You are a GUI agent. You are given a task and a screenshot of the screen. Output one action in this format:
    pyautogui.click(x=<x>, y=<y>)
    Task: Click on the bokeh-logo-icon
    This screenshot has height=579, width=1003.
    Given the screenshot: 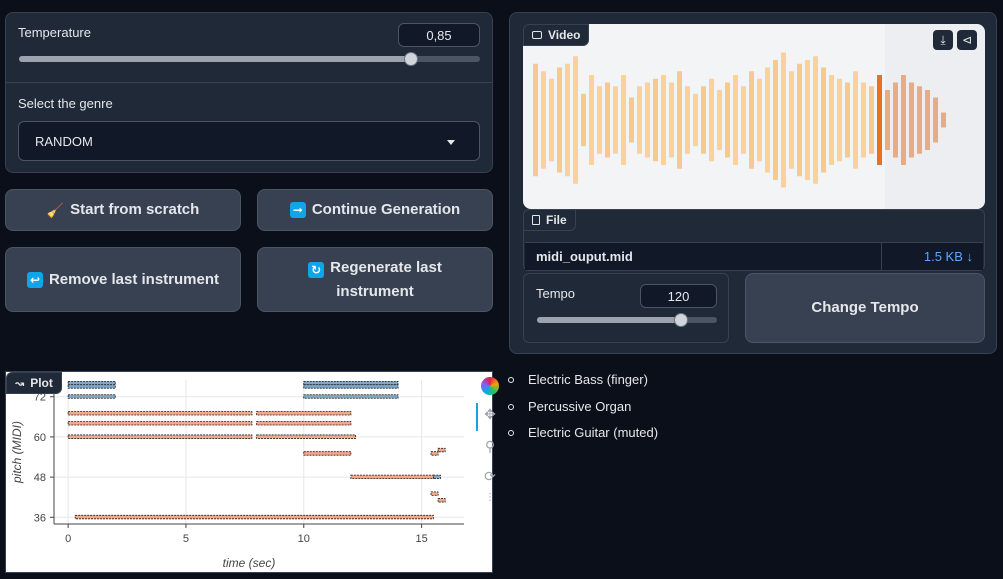 What is the action you would take?
    pyautogui.click(x=490, y=386)
    